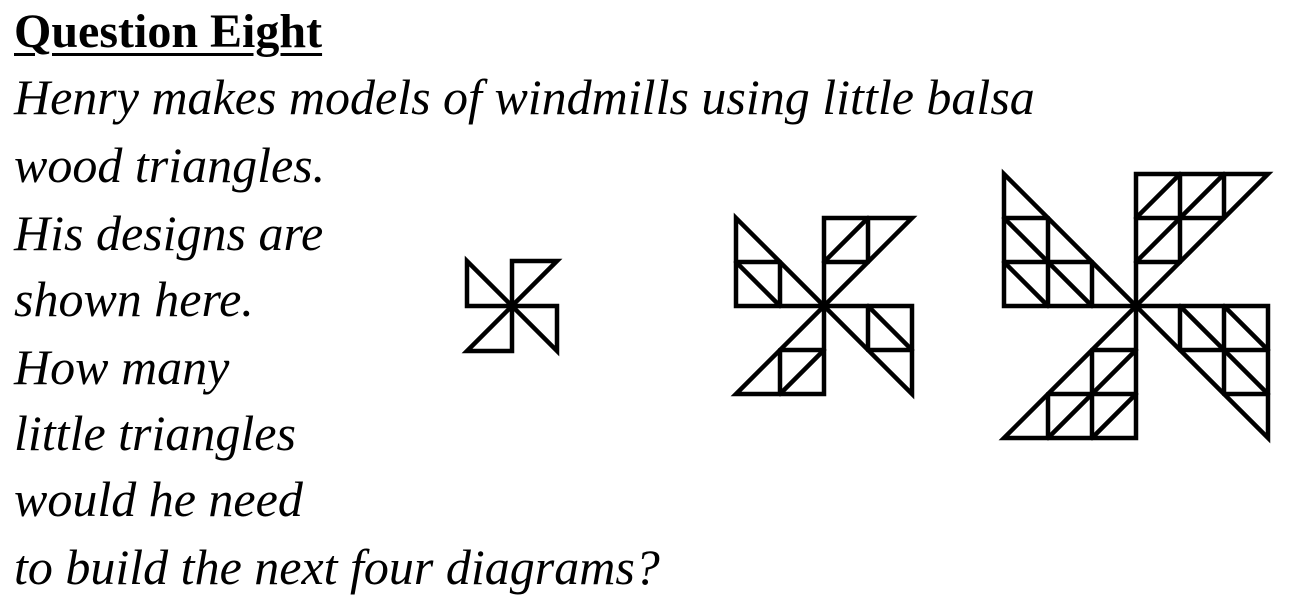  I want to click on windmill-design-1-group, so click(512, 306).